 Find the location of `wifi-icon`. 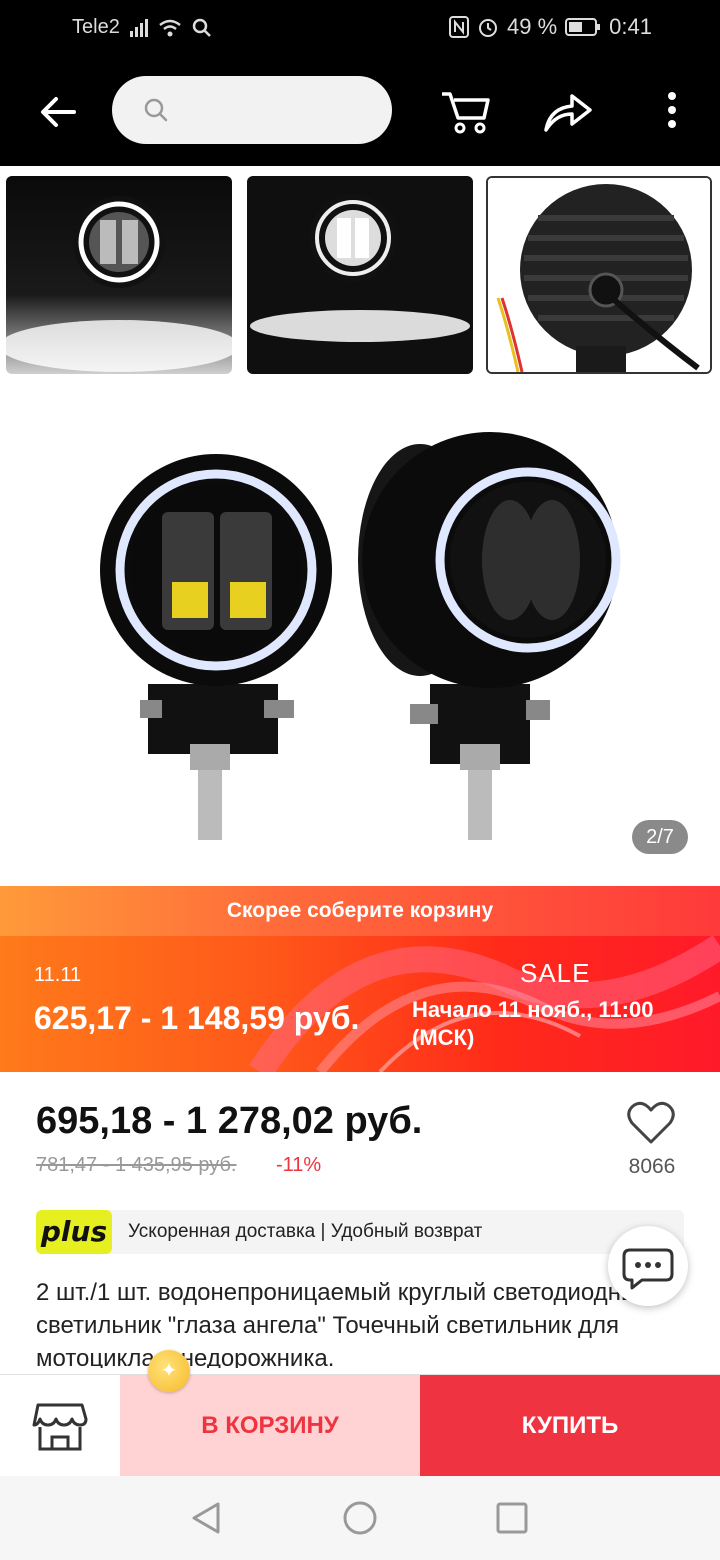

wifi-icon is located at coordinates (170, 27).